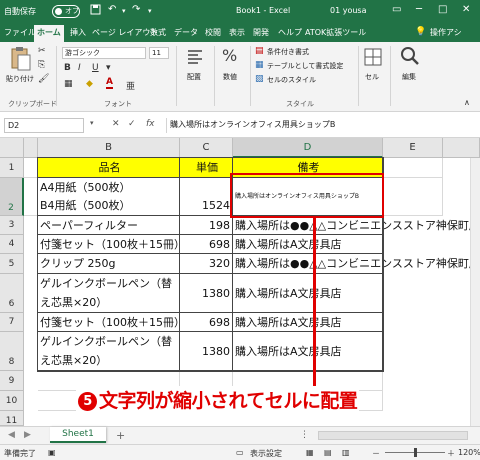 The image size is (480, 460). Describe the element at coordinates (12, 381) in the screenshot. I see `row-header: 9` at that location.